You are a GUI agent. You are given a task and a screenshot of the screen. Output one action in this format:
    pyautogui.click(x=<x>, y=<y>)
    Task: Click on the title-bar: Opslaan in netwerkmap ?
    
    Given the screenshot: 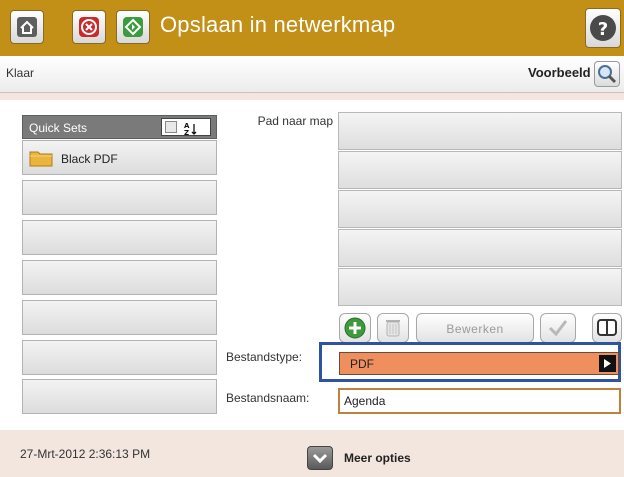 What is the action you would take?
    pyautogui.click(x=312, y=28)
    